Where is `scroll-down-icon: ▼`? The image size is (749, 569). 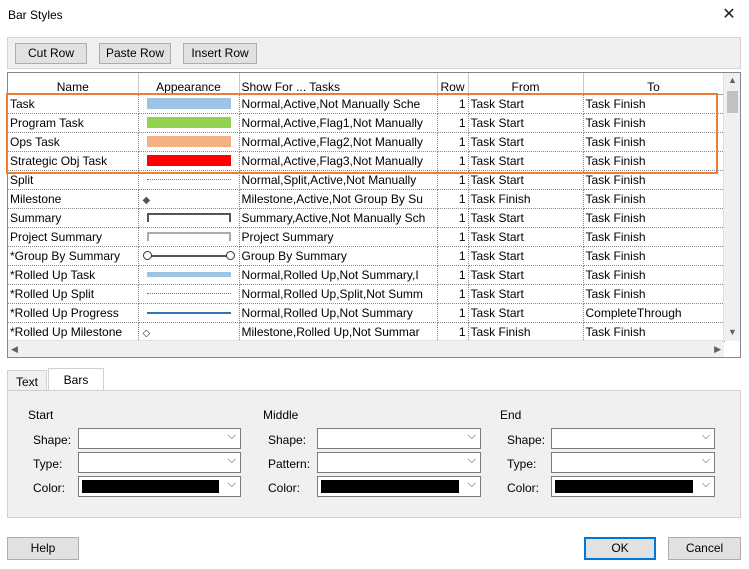
scroll-down-icon: ▼ is located at coordinates (732, 332).